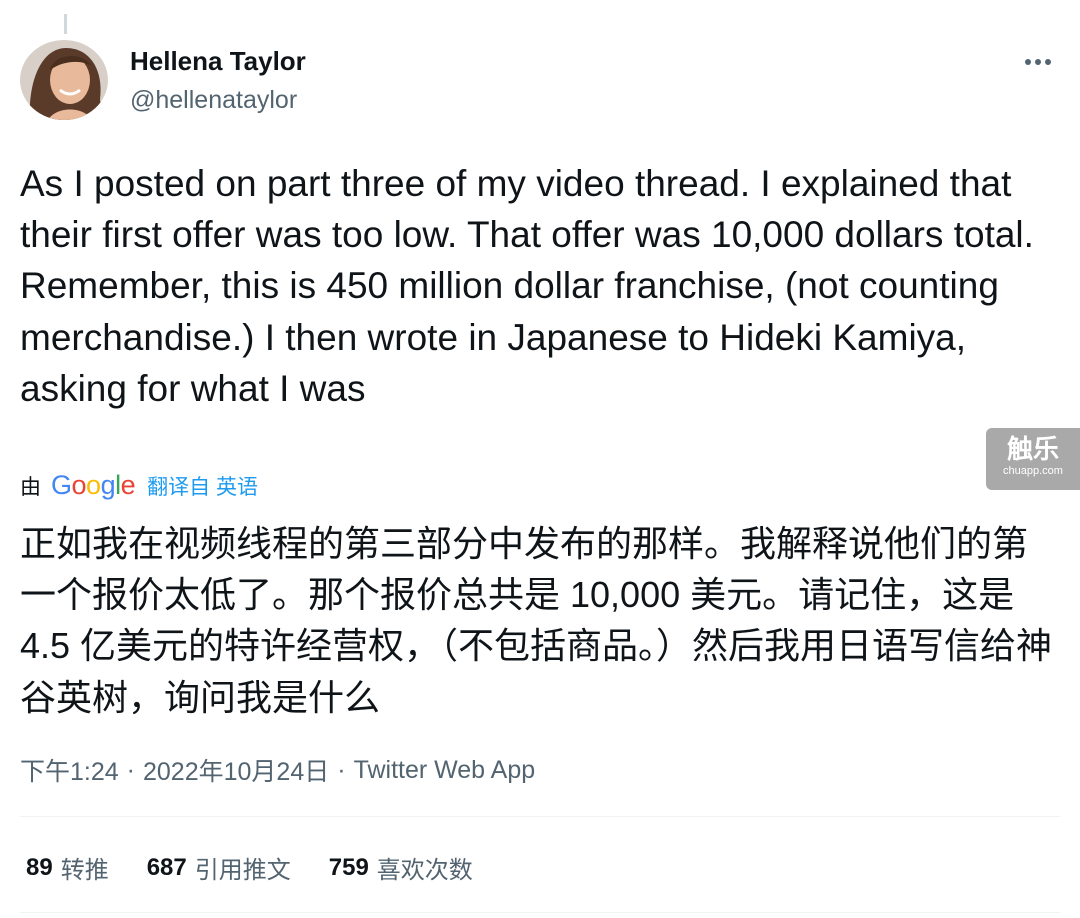  Describe the element at coordinates (65, 24) in the screenshot. I see `thread-connector-line` at that location.